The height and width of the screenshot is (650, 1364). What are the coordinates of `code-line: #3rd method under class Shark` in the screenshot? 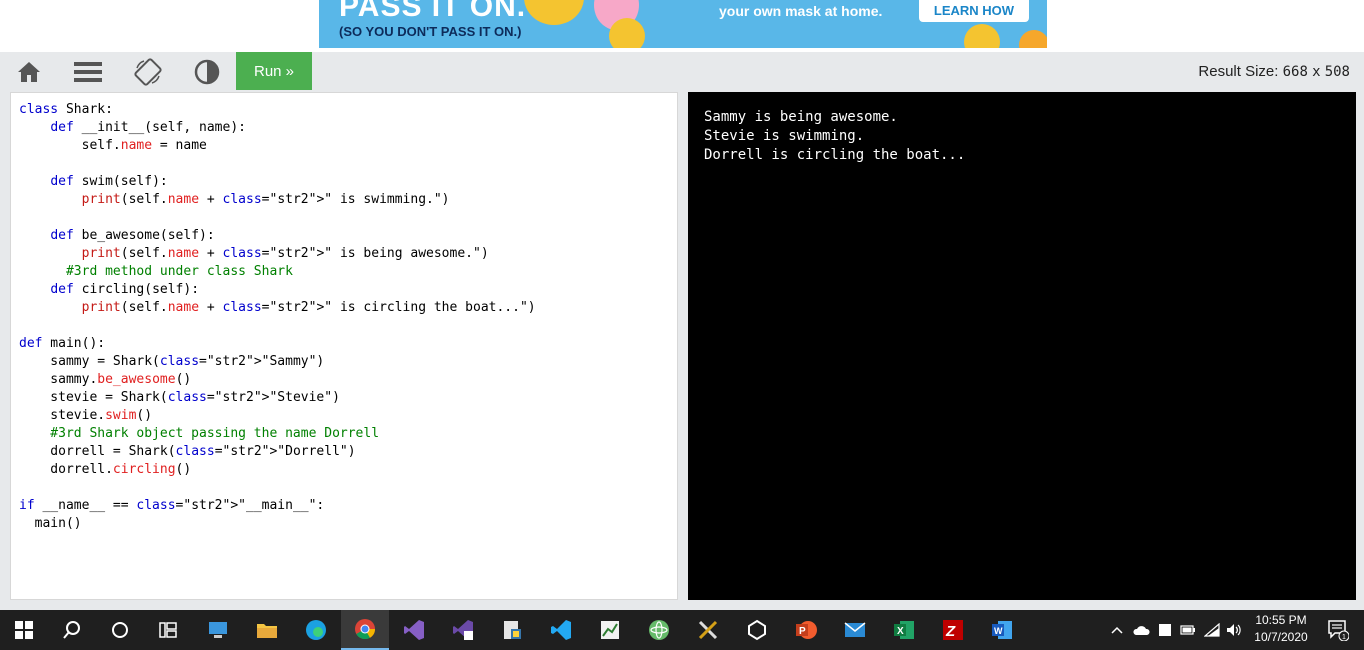 It's located at (156, 271).